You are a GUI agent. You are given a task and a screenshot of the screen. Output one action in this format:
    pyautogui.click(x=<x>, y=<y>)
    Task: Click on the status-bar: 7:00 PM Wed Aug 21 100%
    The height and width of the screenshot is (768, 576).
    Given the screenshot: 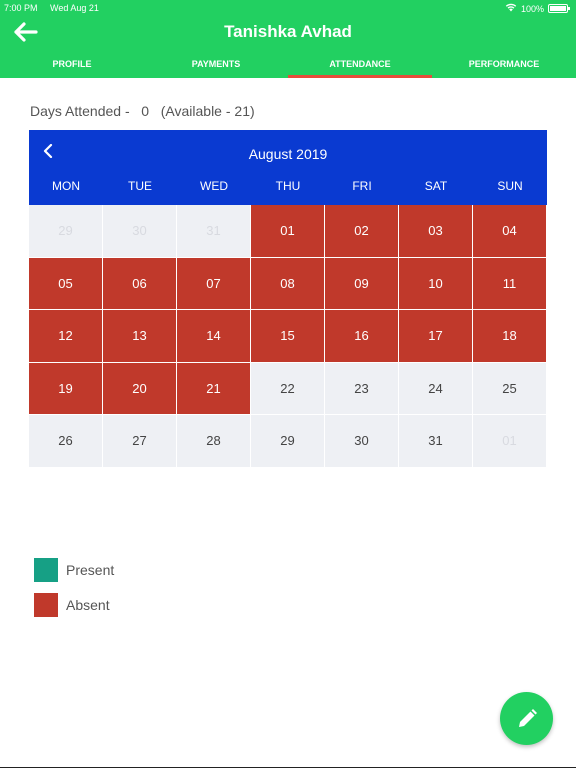 What is the action you would take?
    pyautogui.click(x=288, y=8)
    